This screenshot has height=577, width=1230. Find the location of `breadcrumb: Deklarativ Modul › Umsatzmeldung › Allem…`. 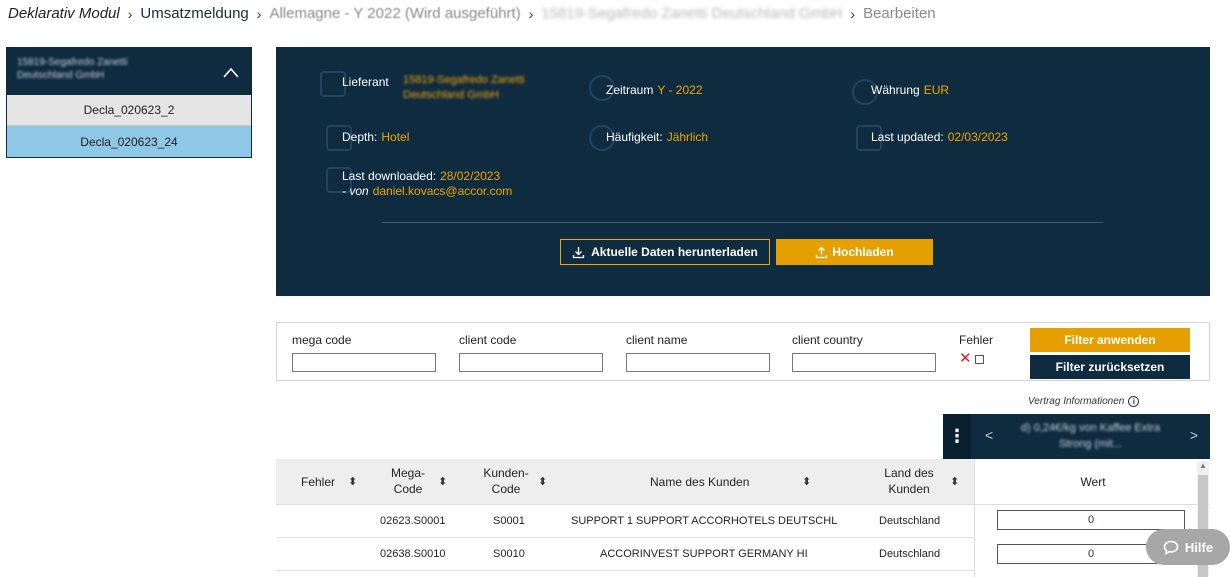

breadcrumb: Deklarativ Modul › Umsatzmeldung › Allem… is located at coordinates (472, 13).